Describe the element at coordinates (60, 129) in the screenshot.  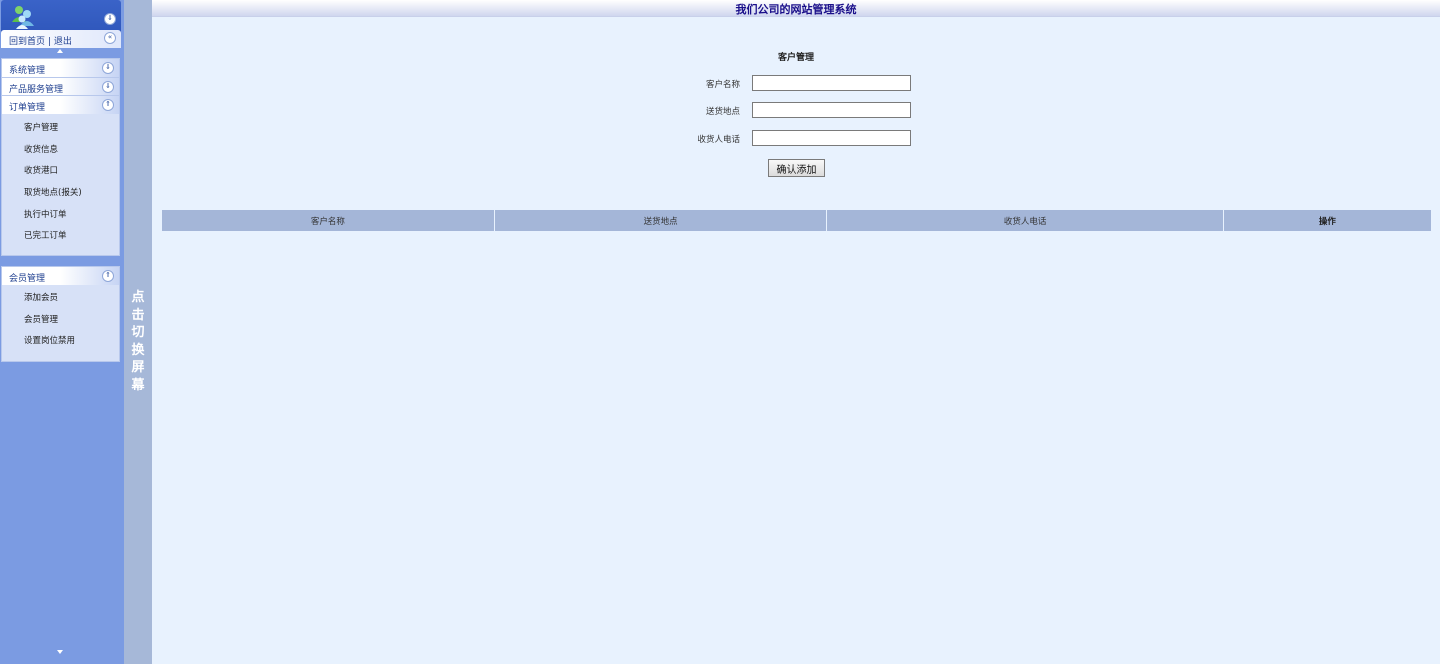
I see `sidebar-item-customer-management: 客户管理` at that location.